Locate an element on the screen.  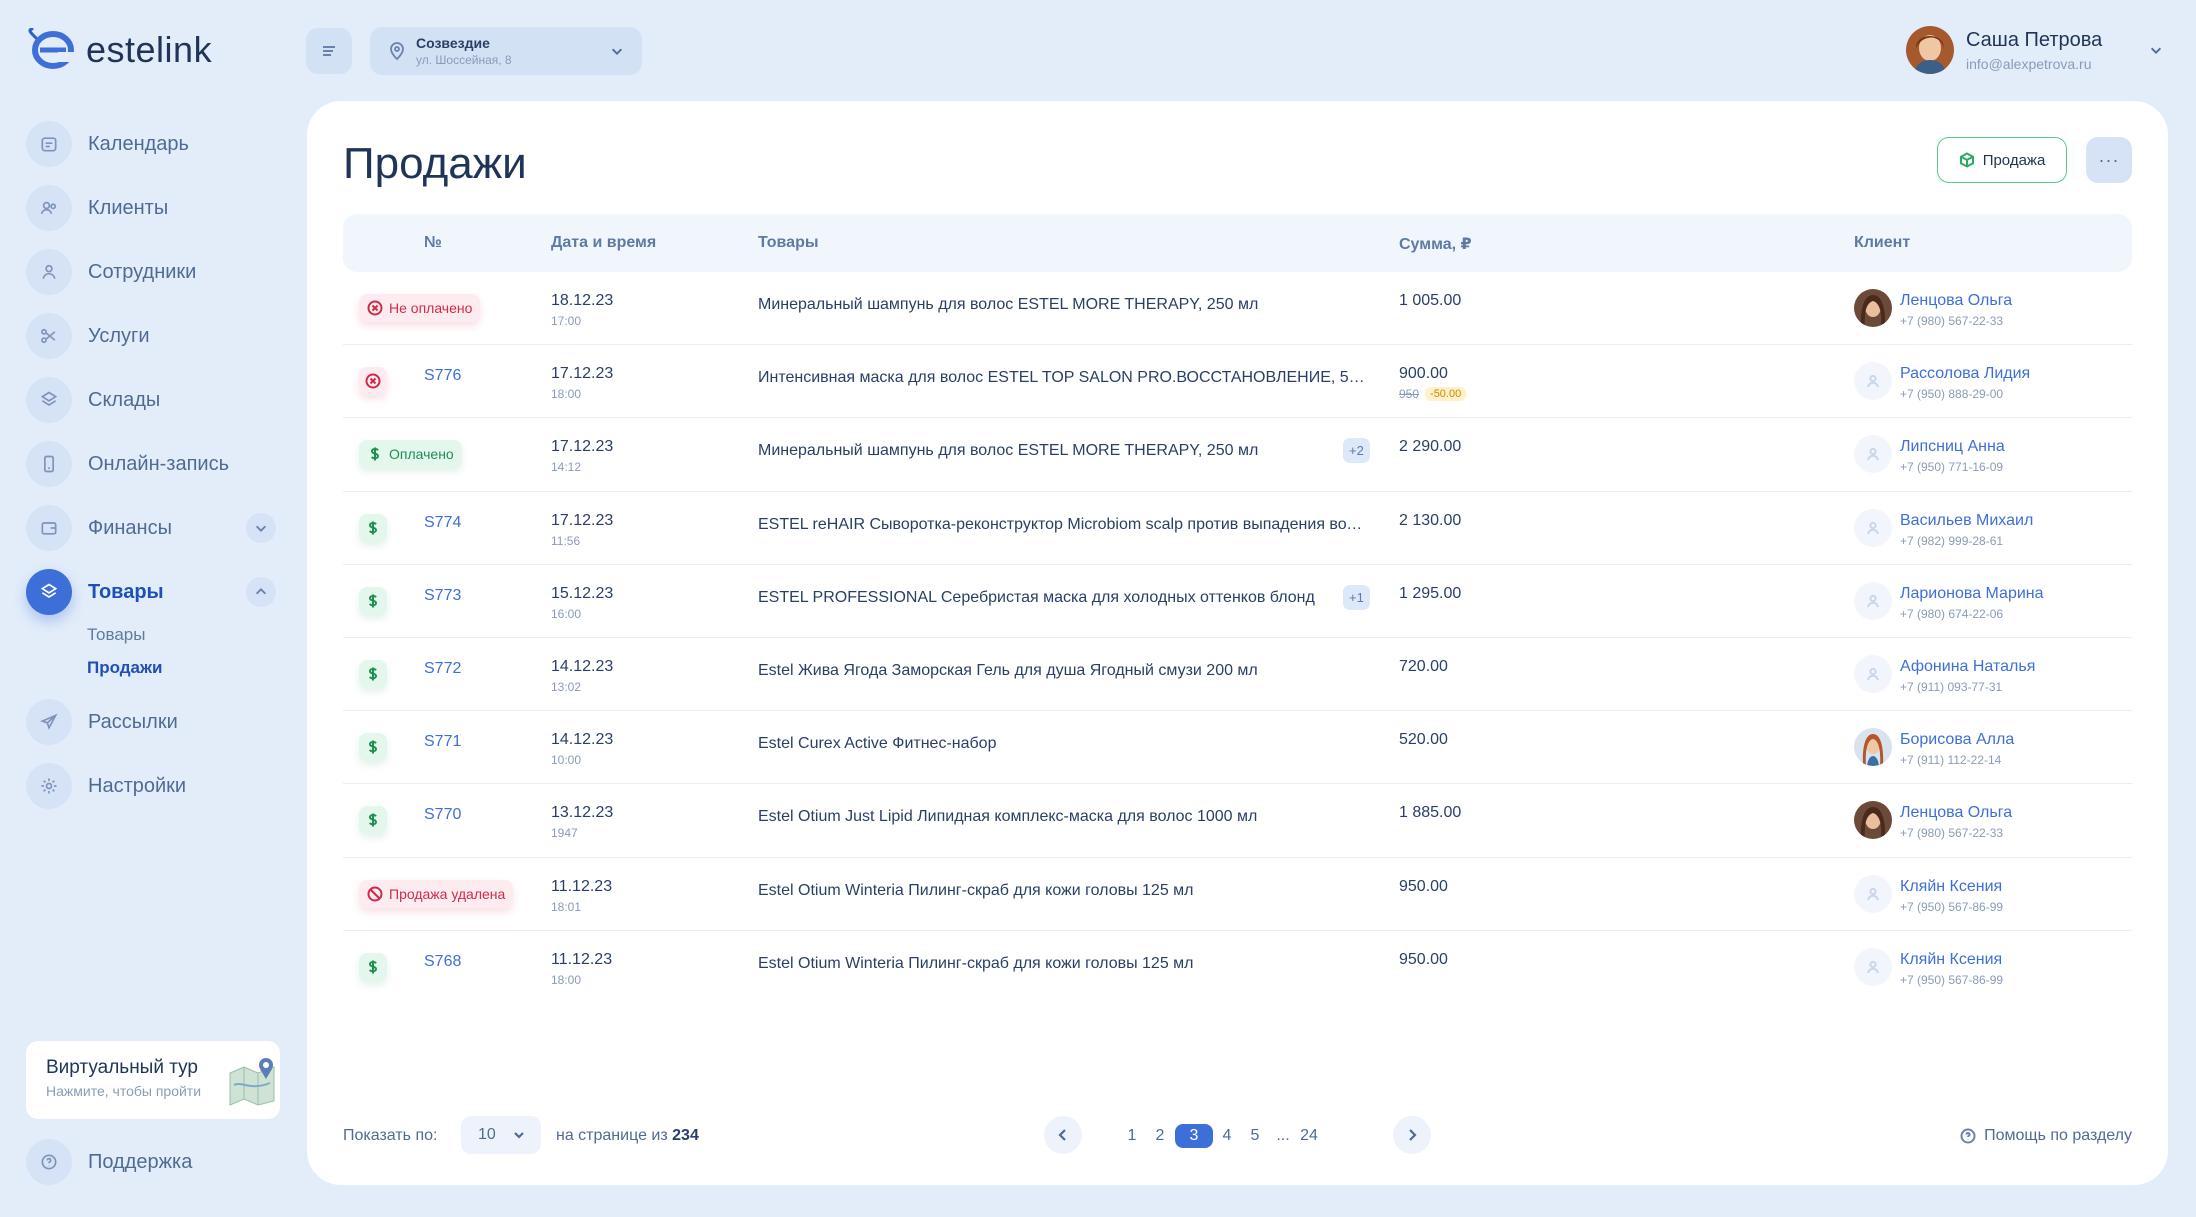
question-icon is located at coordinates (1968, 1136).